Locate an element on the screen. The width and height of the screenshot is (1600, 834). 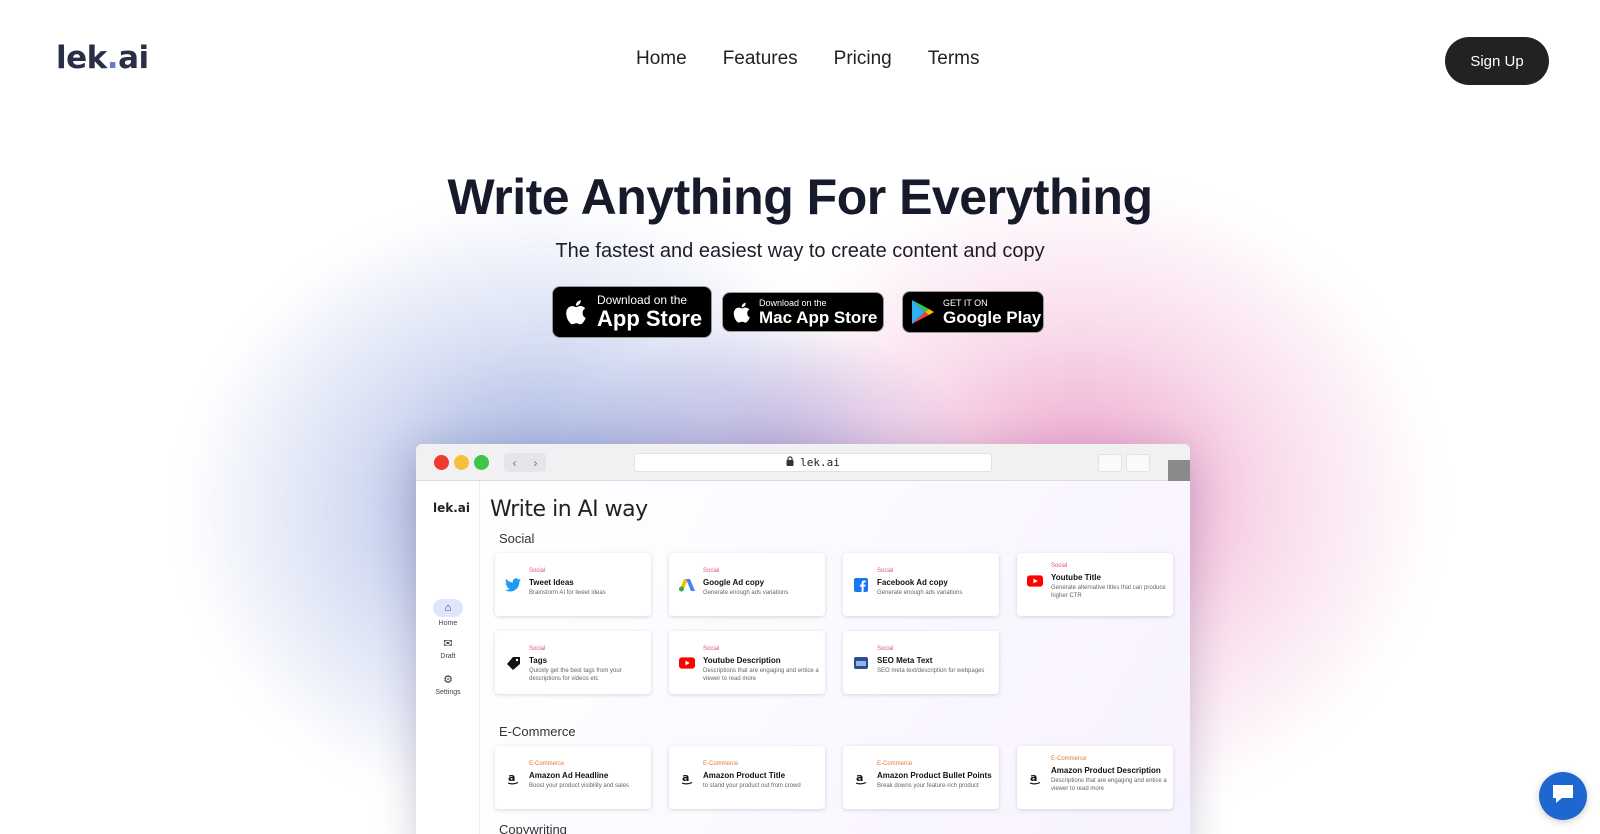
card-title: Amazon Product Bullet Points is located at coordinates (934, 775).